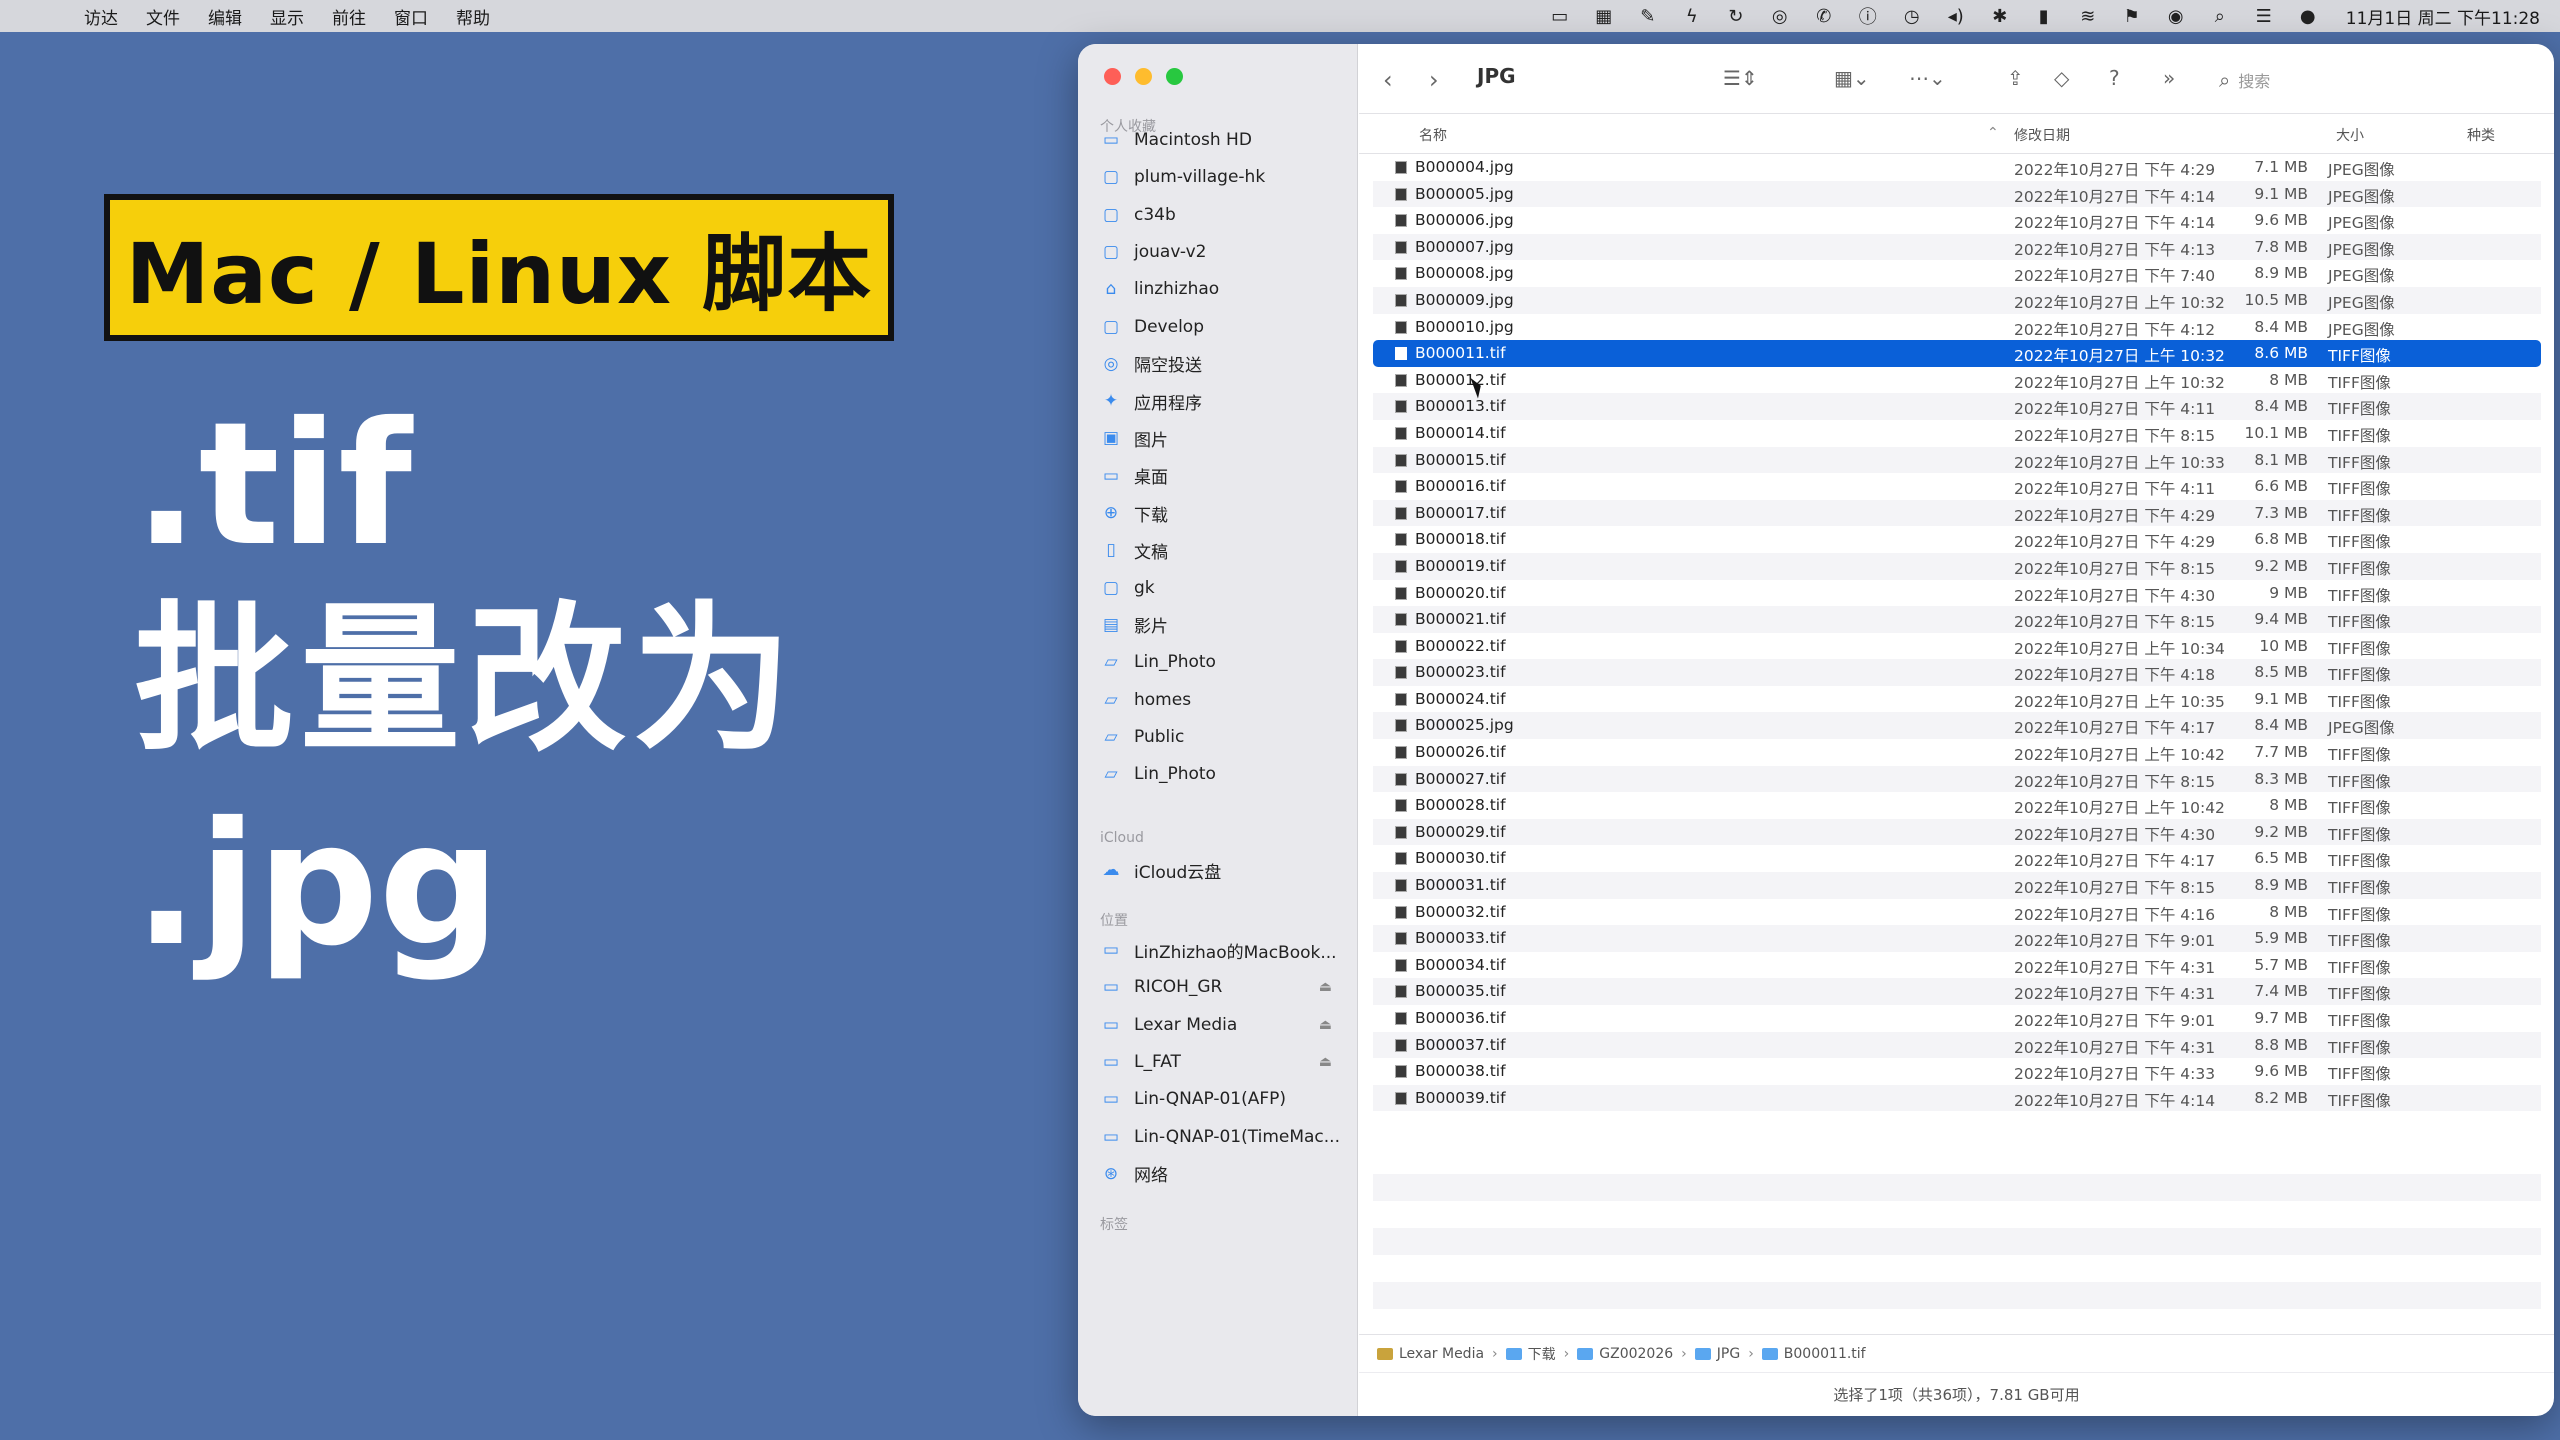 This screenshot has height=1440, width=2560. I want to click on column-kind: 种类, so click(2481, 135).